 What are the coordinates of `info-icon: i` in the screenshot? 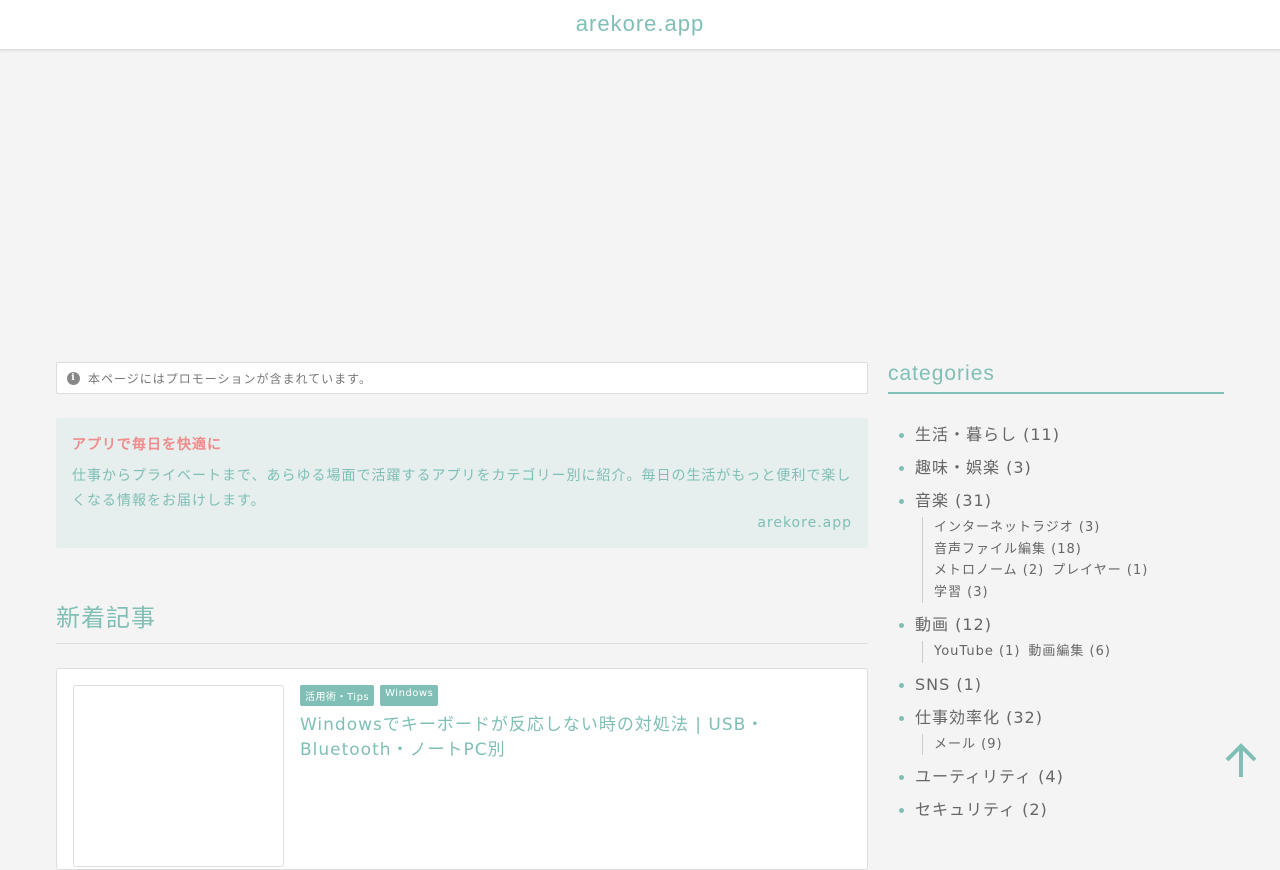 It's located at (73, 378).